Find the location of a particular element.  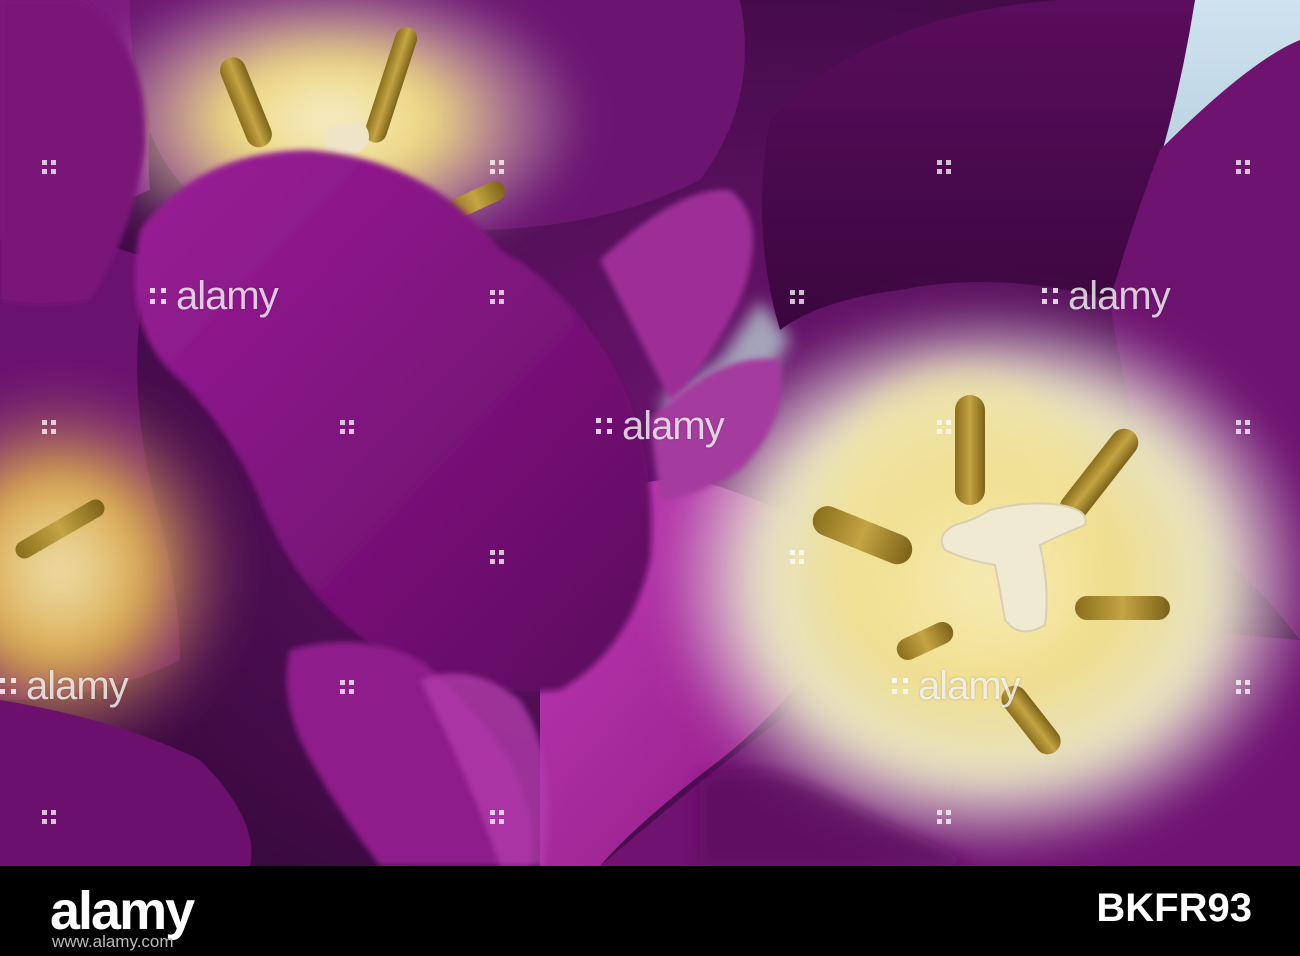

image-id: BKFR93 is located at coordinates (1174, 908).